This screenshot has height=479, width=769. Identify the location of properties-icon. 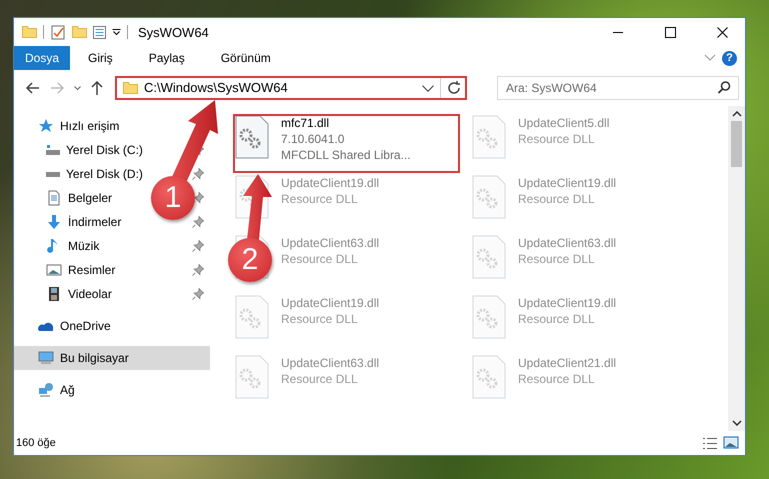
(99, 32).